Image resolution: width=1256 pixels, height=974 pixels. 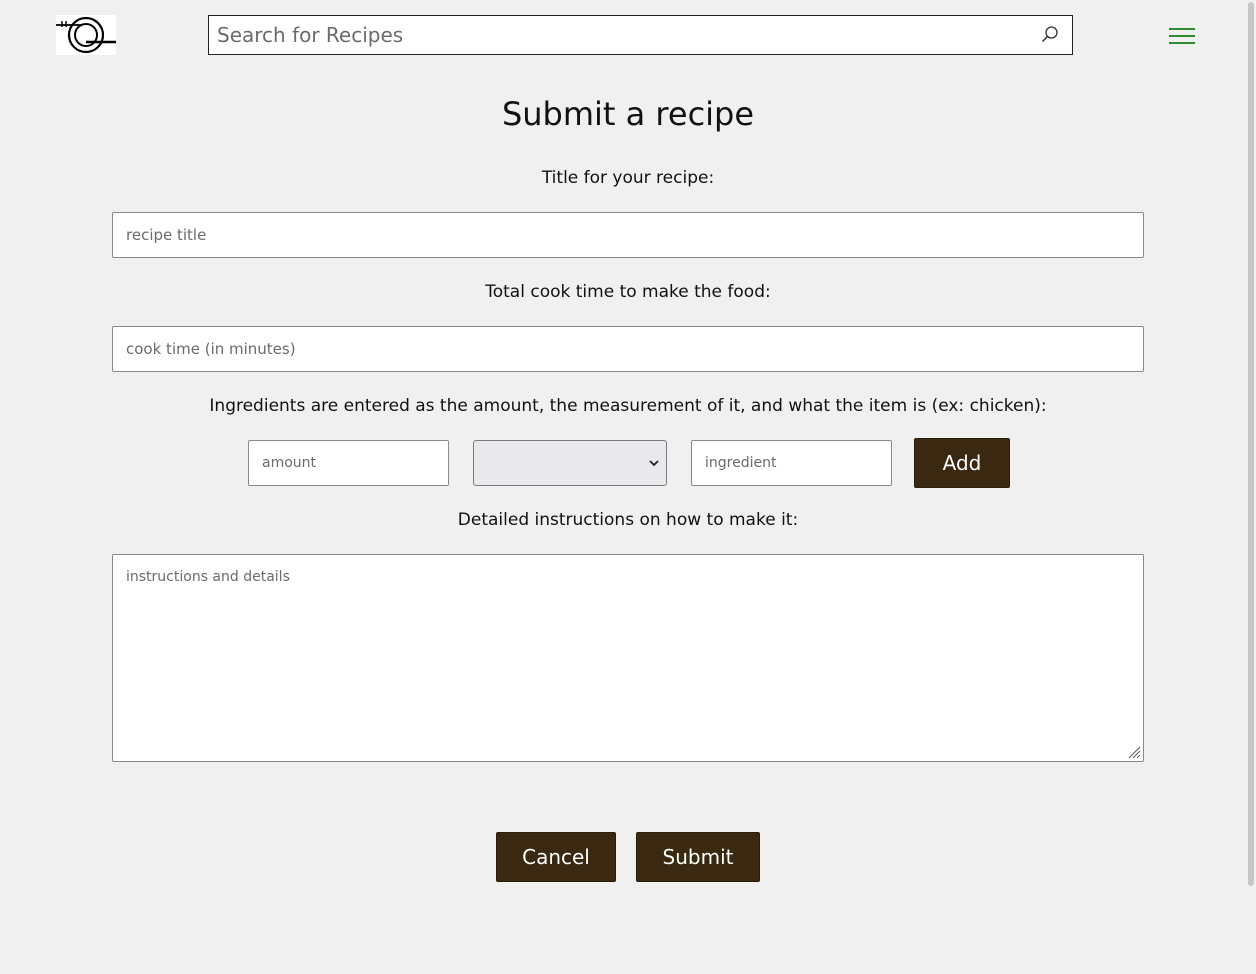 I want to click on logo, so click(x=86, y=35).